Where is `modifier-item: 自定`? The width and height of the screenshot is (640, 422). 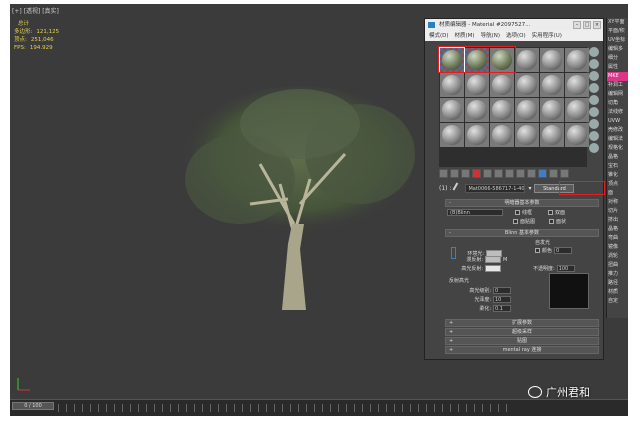 modifier-item: 自定 is located at coordinates (617, 301).